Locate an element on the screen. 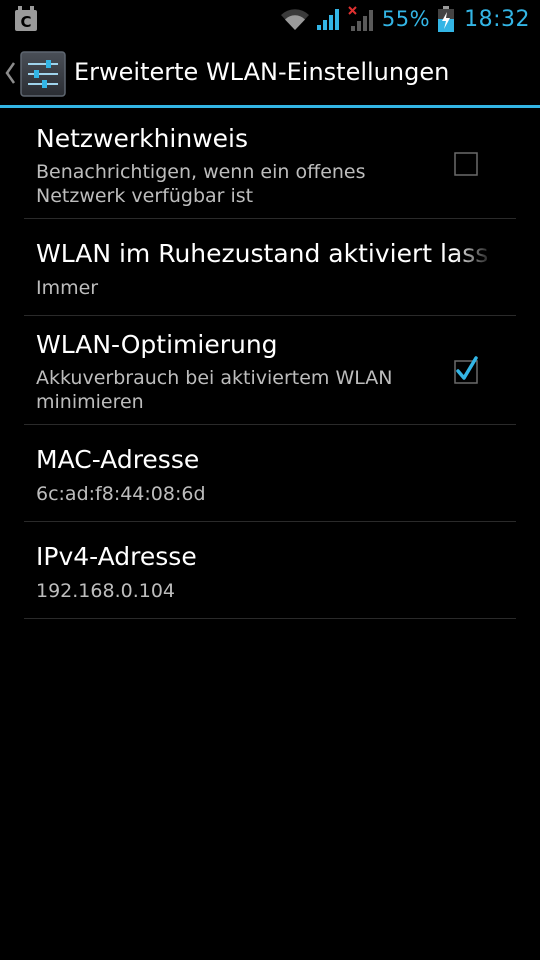  status-clock: 18:32 is located at coordinates (497, 19).